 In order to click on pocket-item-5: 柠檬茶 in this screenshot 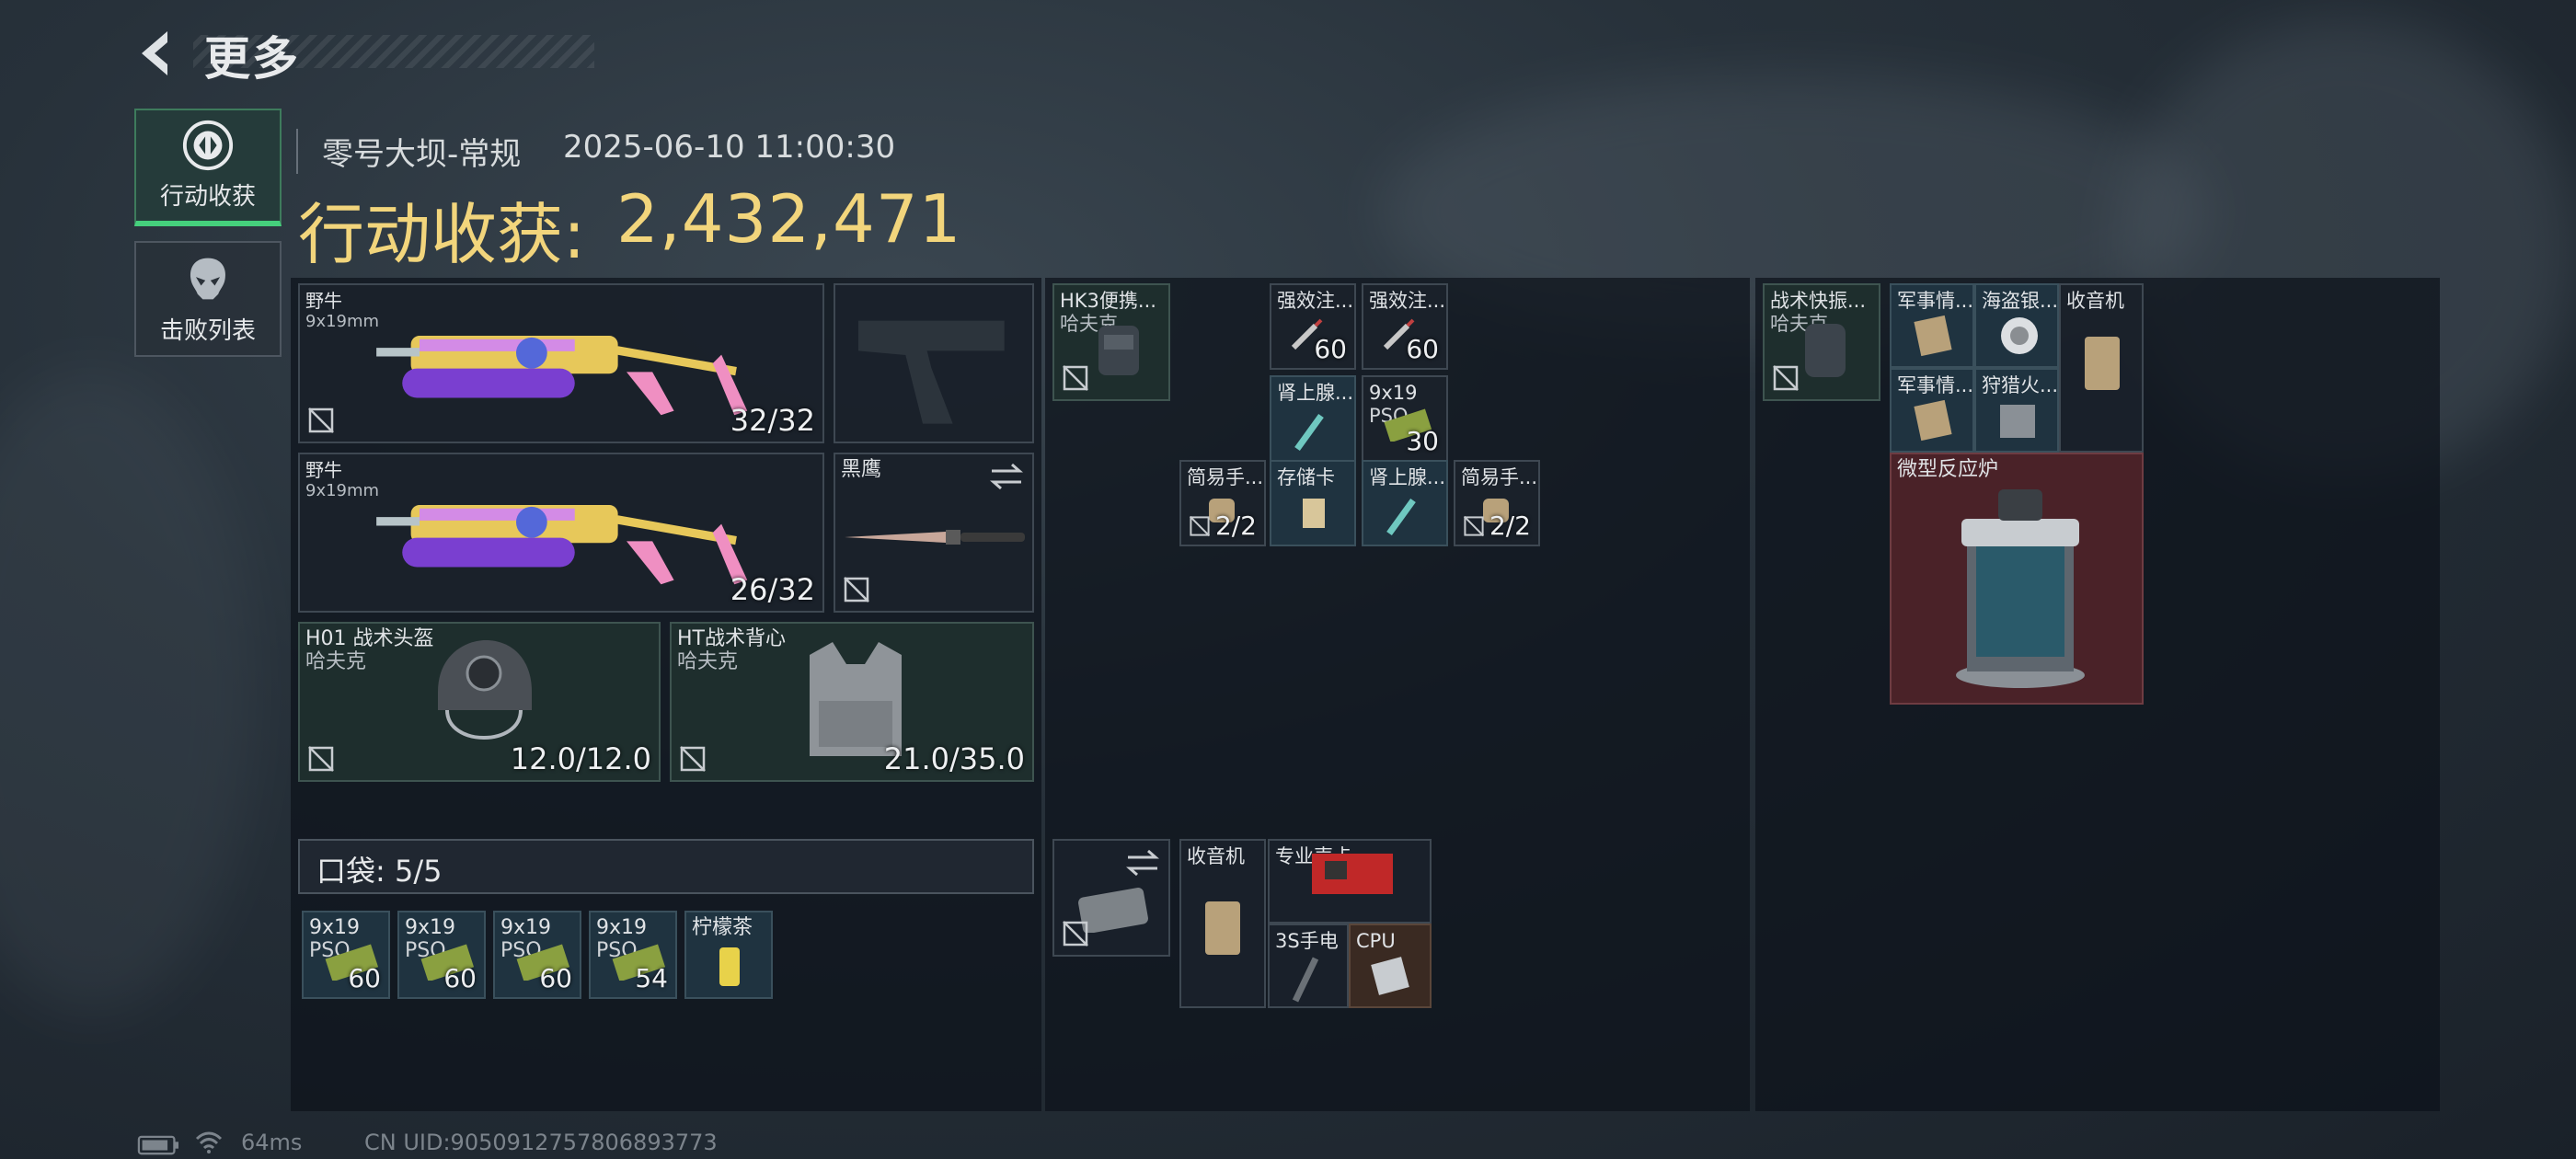, I will do `click(728, 955)`.